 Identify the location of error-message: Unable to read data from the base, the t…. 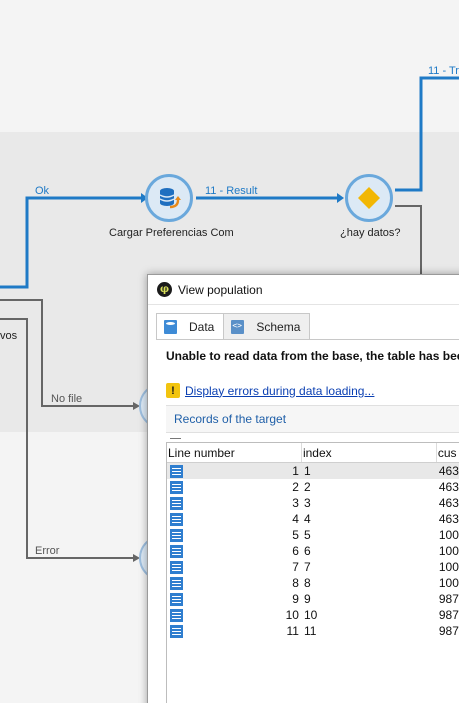
(312, 356).